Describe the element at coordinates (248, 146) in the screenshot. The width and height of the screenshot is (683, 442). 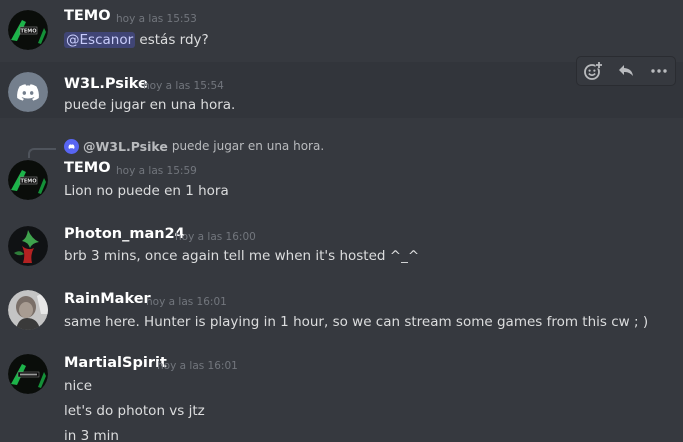
I see `reply-excerpt: puede jugar en una hora.` at that location.